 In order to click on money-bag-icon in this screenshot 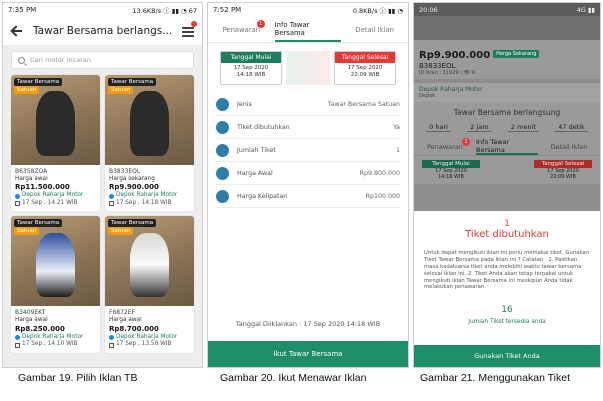, I will do `click(222, 173)`.